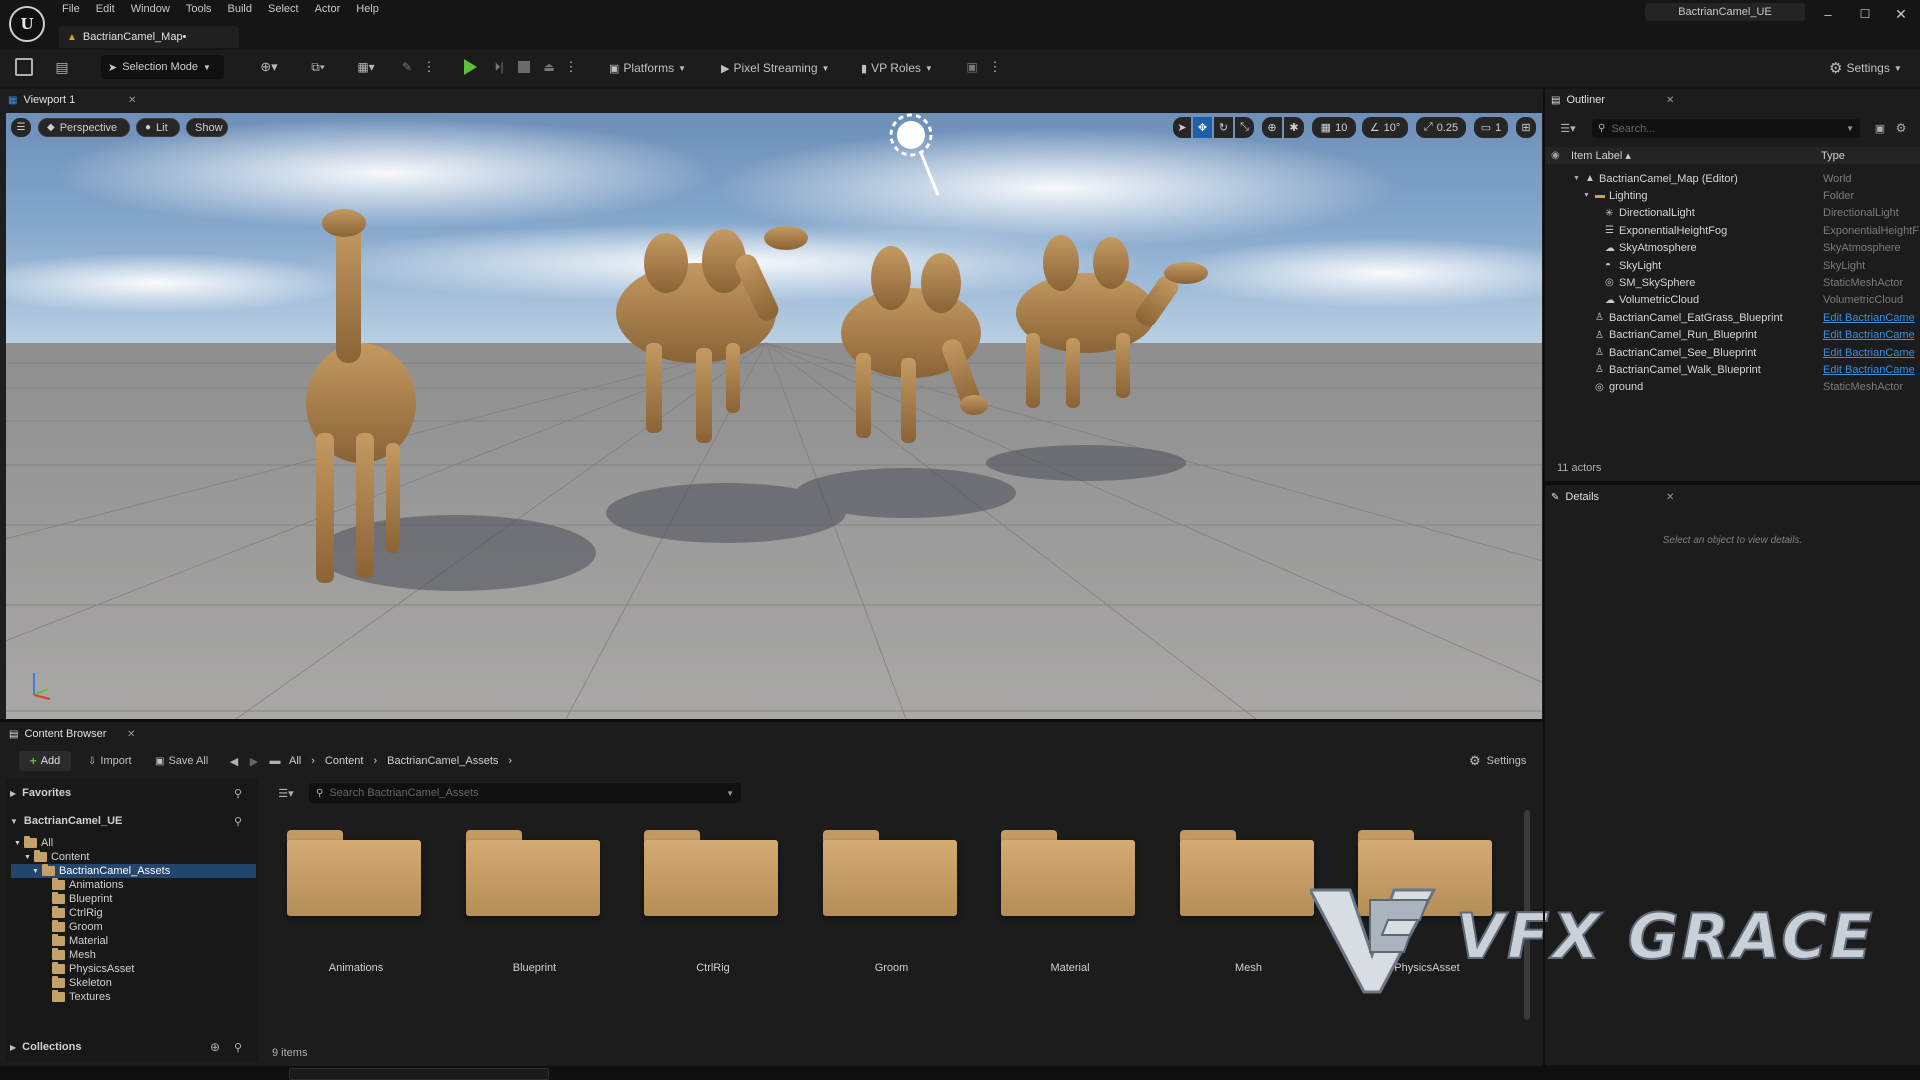 The height and width of the screenshot is (1080, 1920). What do you see at coordinates (366, 67) in the screenshot?
I see `cinematics-icon: ▦▾` at bounding box center [366, 67].